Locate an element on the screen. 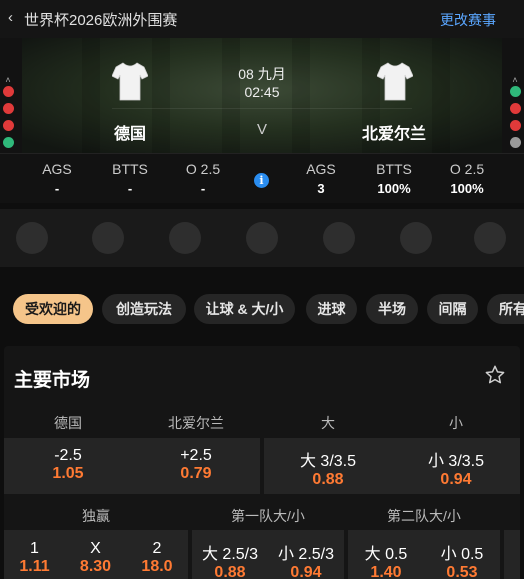 This screenshot has width=524, height=579. home-kit-icon is located at coordinates (130, 81).